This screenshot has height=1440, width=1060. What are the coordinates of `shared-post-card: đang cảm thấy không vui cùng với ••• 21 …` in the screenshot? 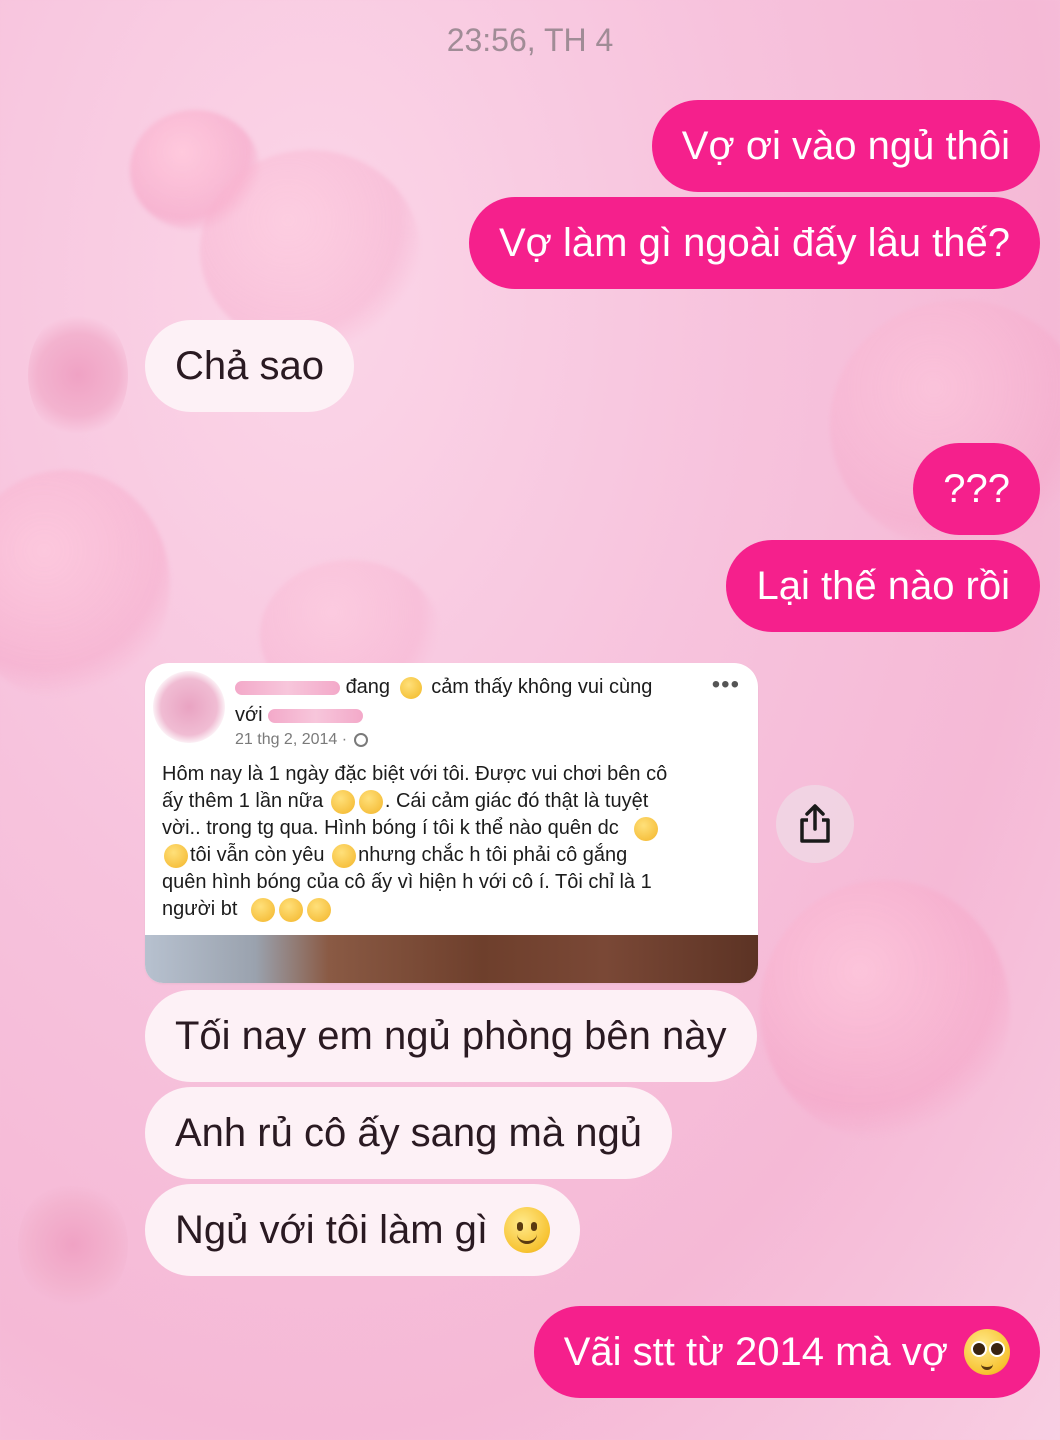 It's located at (451, 823).